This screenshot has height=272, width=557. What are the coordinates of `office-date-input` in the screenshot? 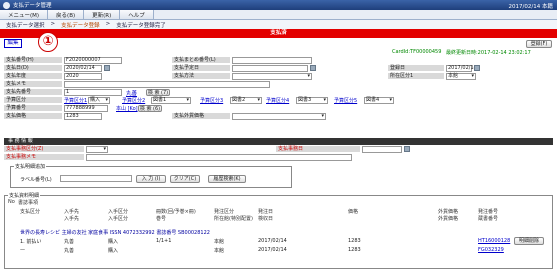 It's located at (382, 149).